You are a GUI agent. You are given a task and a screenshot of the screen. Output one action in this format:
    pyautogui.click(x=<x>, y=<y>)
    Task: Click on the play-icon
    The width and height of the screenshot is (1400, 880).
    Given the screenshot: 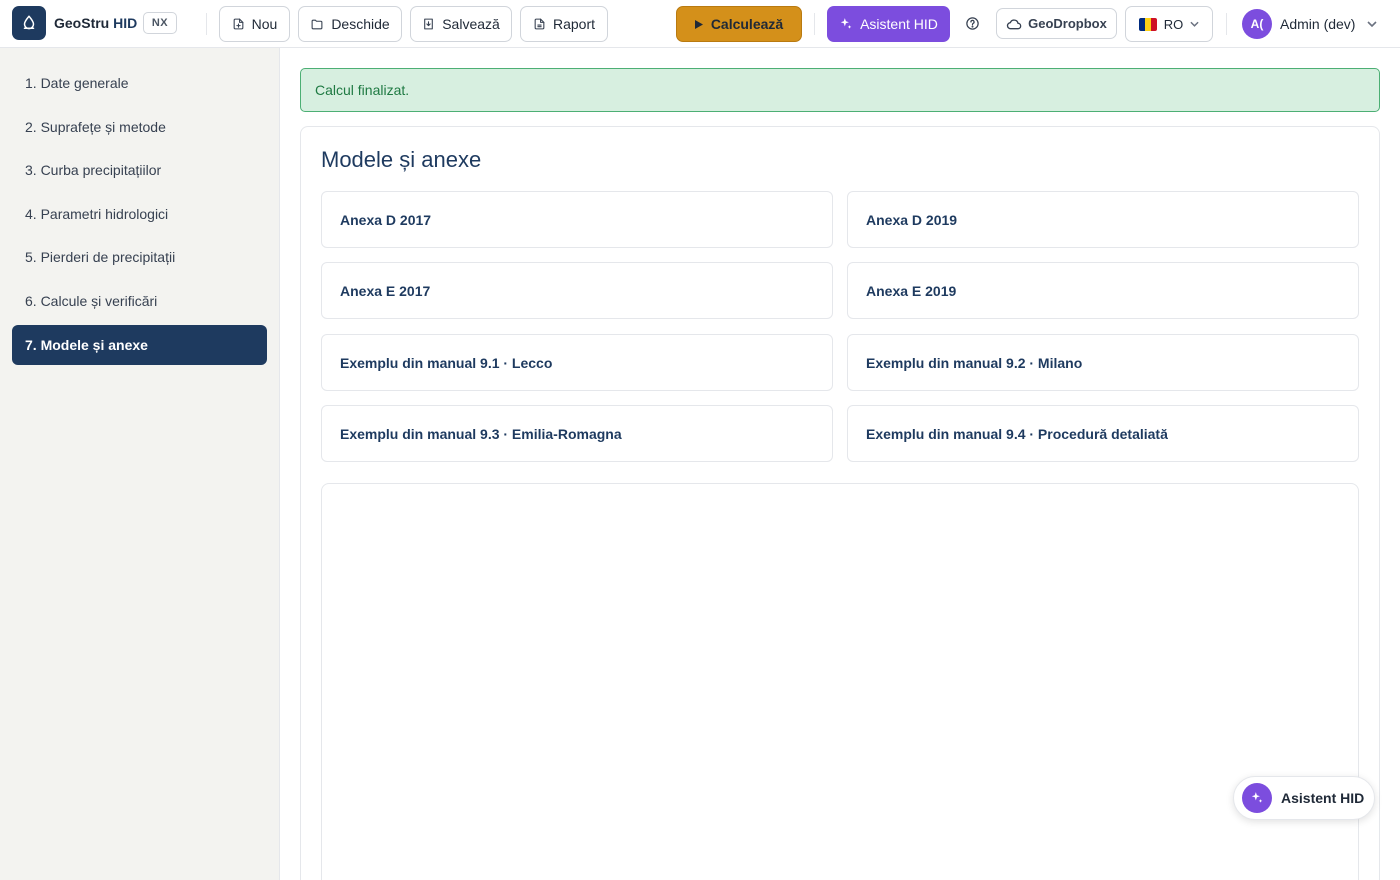 What is the action you would take?
    pyautogui.click(x=698, y=24)
    